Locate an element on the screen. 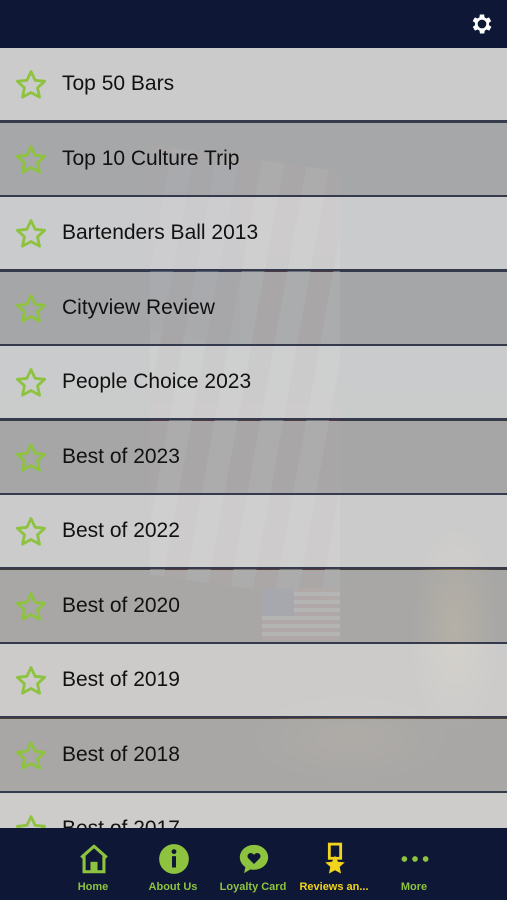 Image resolution: width=507 pixels, height=900 pixels. list-item-label: Best of 2022 is located at coordinates (121, 530).